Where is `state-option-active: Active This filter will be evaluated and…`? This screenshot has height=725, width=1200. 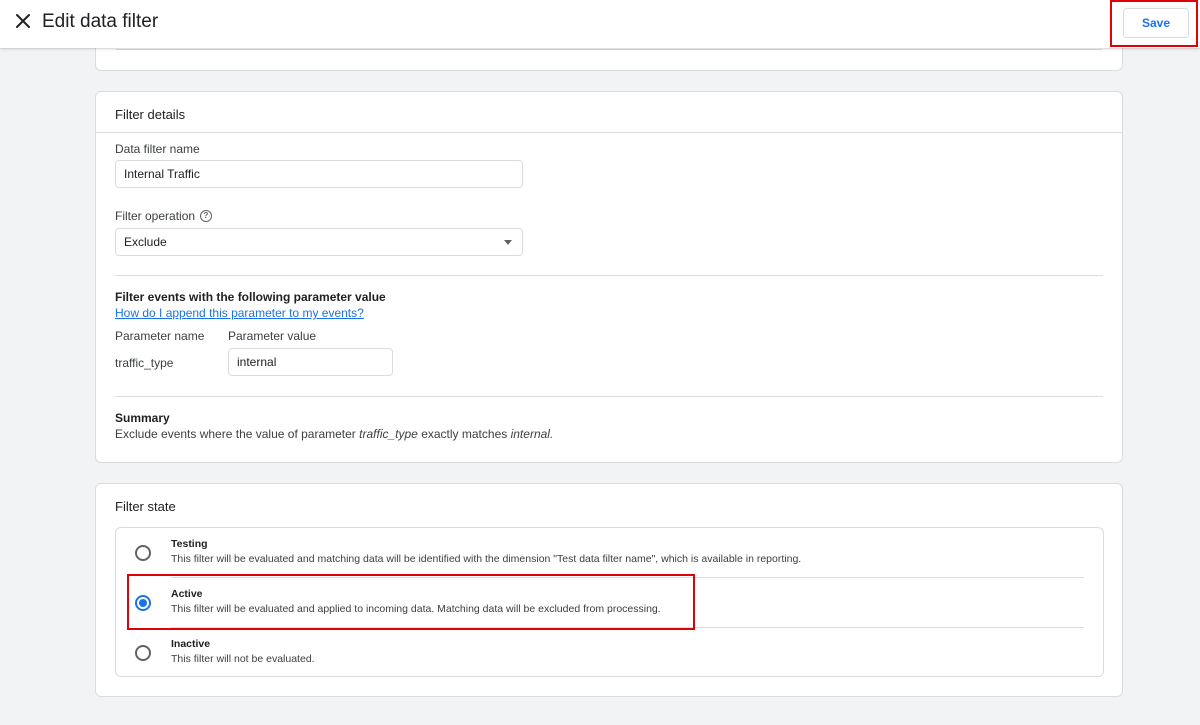
state-option-active: Active This filter will be evaluated and… is located at coordinates (609, 603).